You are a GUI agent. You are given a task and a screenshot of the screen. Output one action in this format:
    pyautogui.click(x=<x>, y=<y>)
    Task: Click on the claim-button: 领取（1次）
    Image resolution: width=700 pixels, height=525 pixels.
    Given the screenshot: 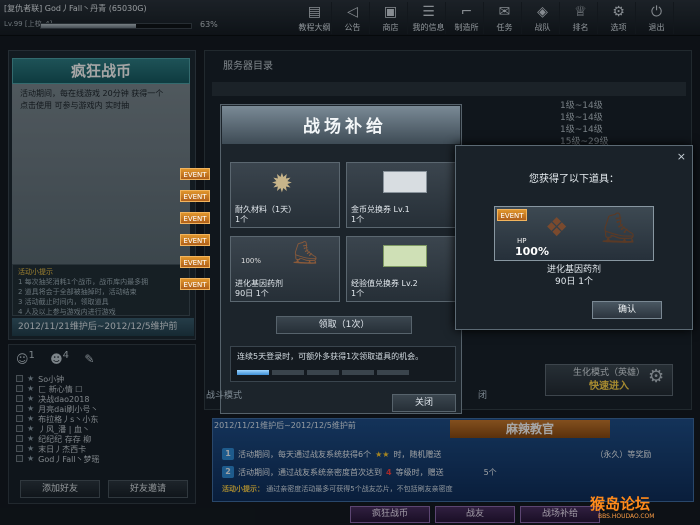 What is the action you would take?
    pyautogui.click(x=344, y=325)
    